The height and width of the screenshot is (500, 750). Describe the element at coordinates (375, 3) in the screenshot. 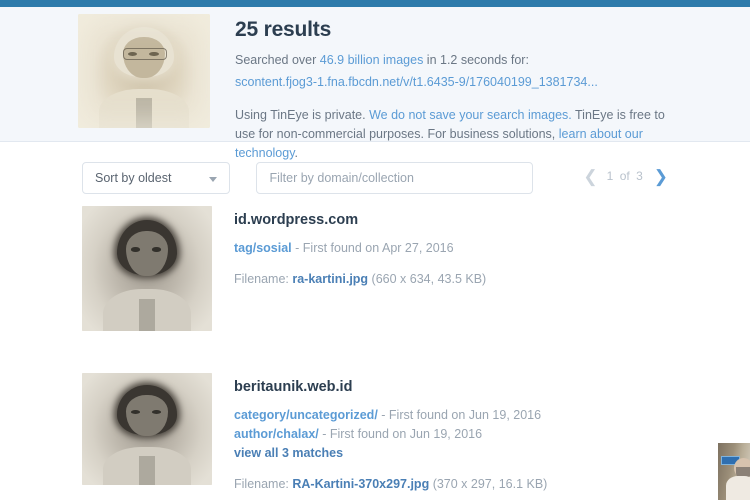

I see `top-accent-bar` at that location.